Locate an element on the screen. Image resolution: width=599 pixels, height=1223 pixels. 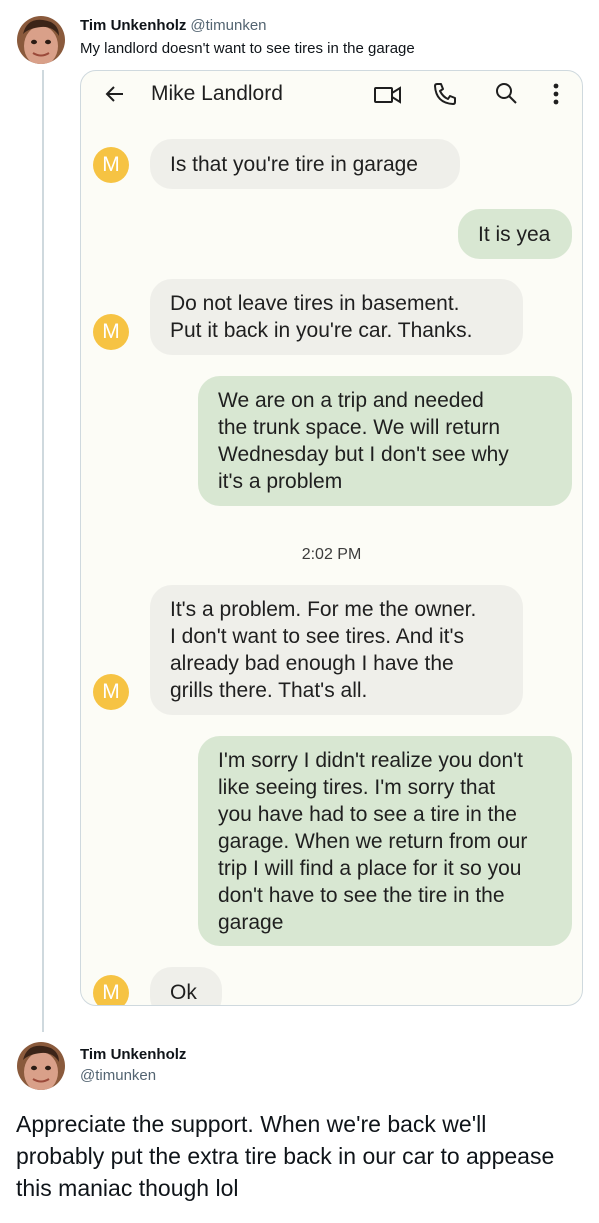
message-line: Wednesday but I don't see why is located at coordinates (363, 454).